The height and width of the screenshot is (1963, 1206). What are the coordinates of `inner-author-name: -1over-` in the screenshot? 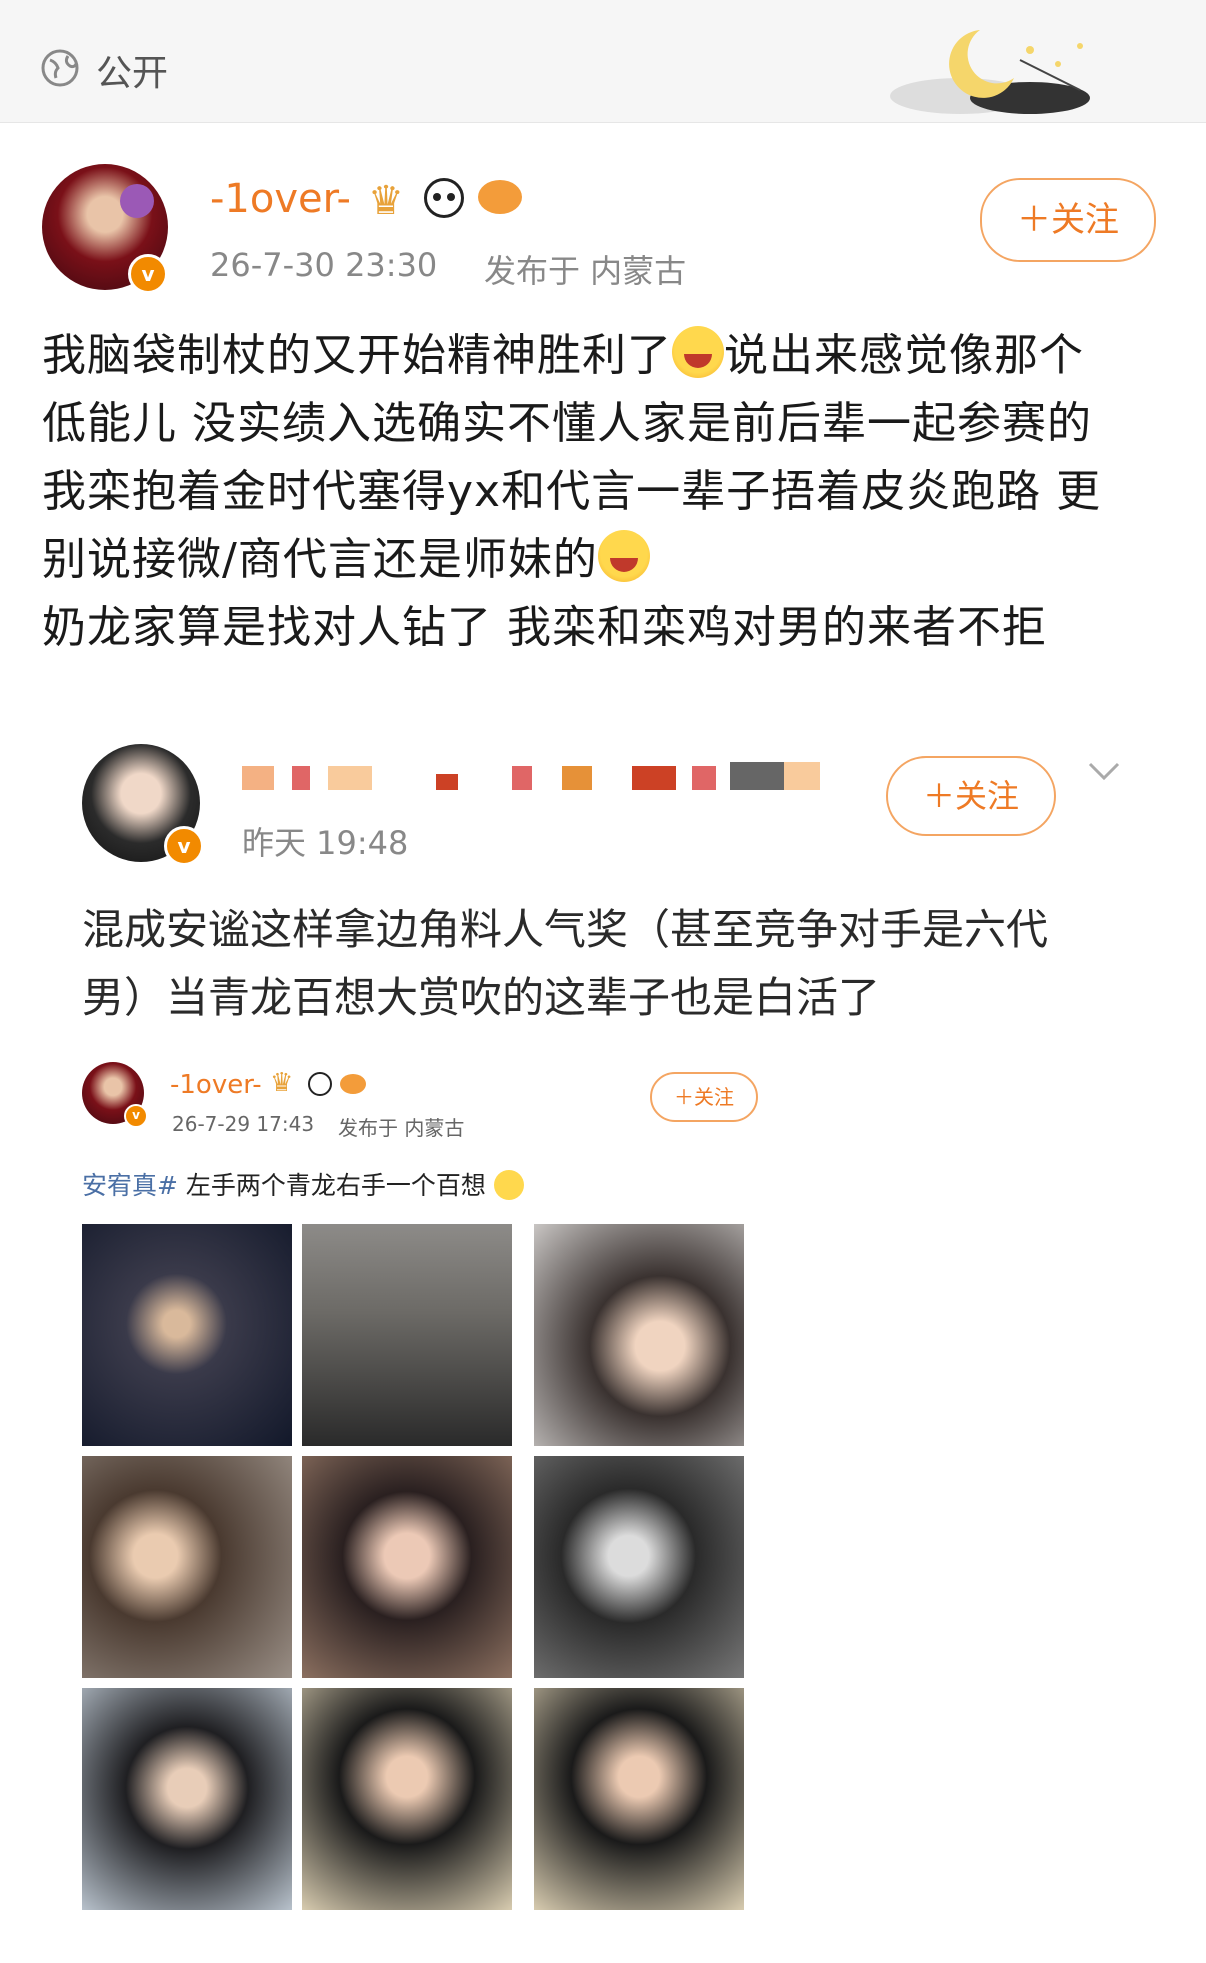 It's located at (216, 1085).